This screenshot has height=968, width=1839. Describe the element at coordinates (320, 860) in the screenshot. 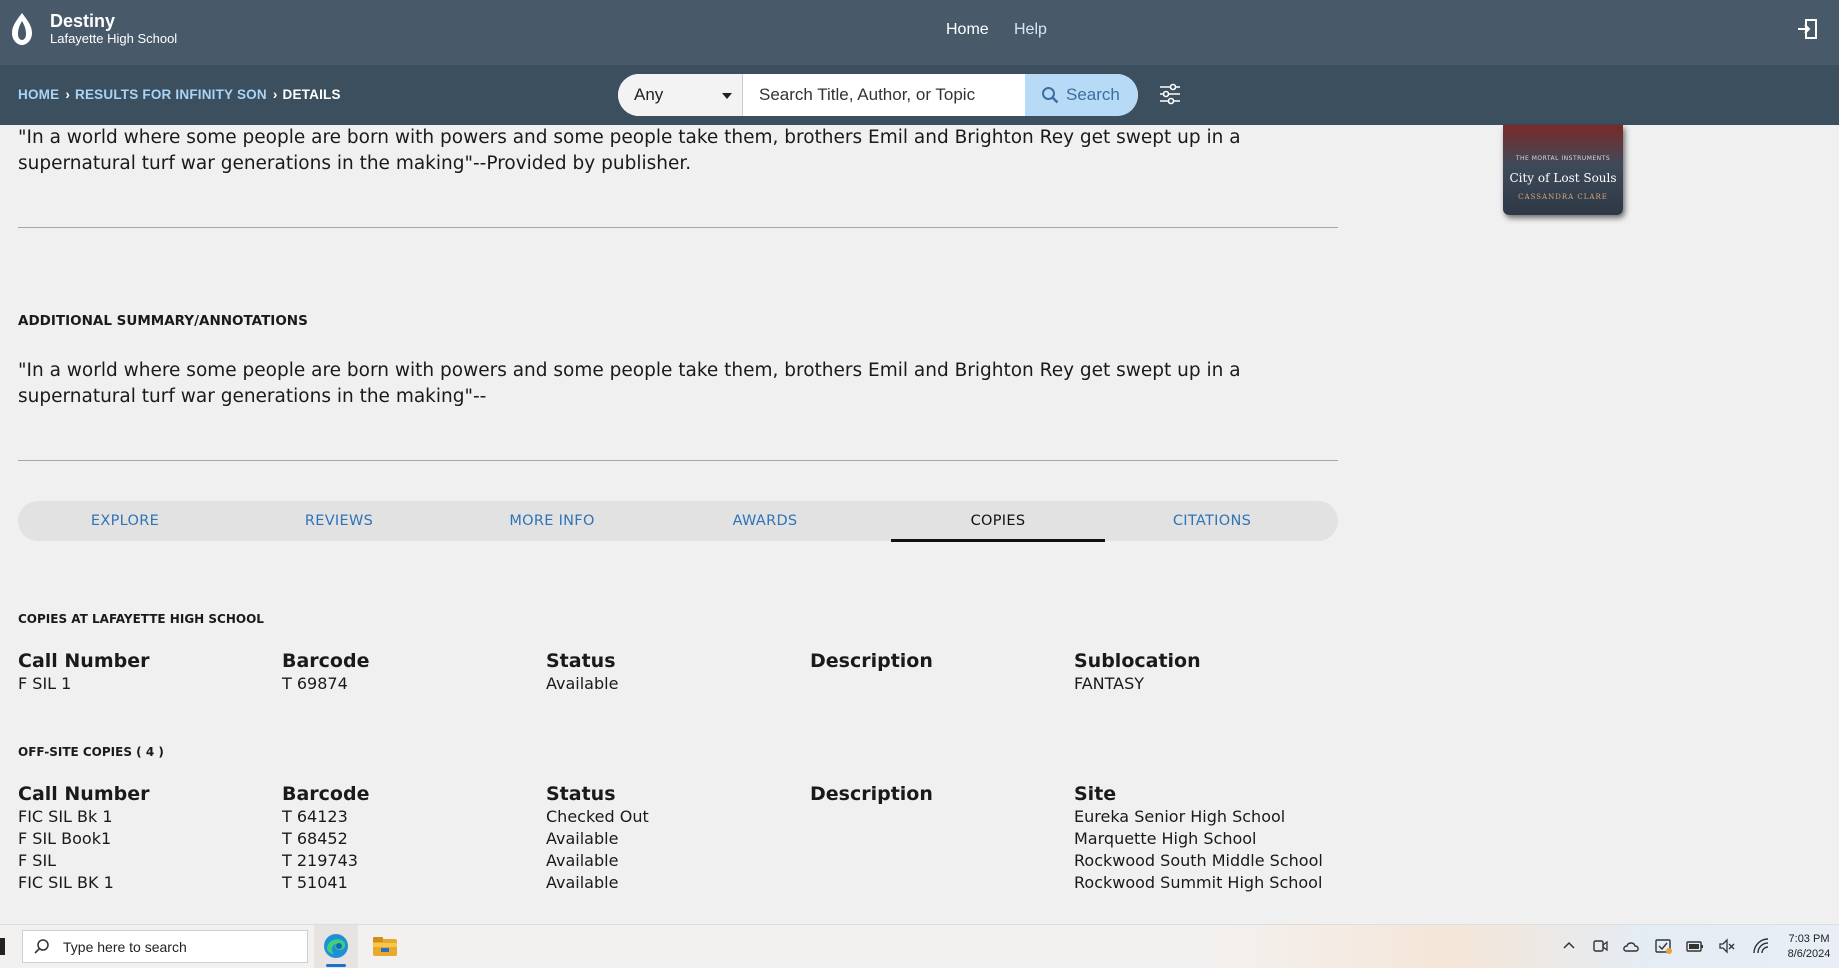

I see `barcode-cell: T 219743` at that location.